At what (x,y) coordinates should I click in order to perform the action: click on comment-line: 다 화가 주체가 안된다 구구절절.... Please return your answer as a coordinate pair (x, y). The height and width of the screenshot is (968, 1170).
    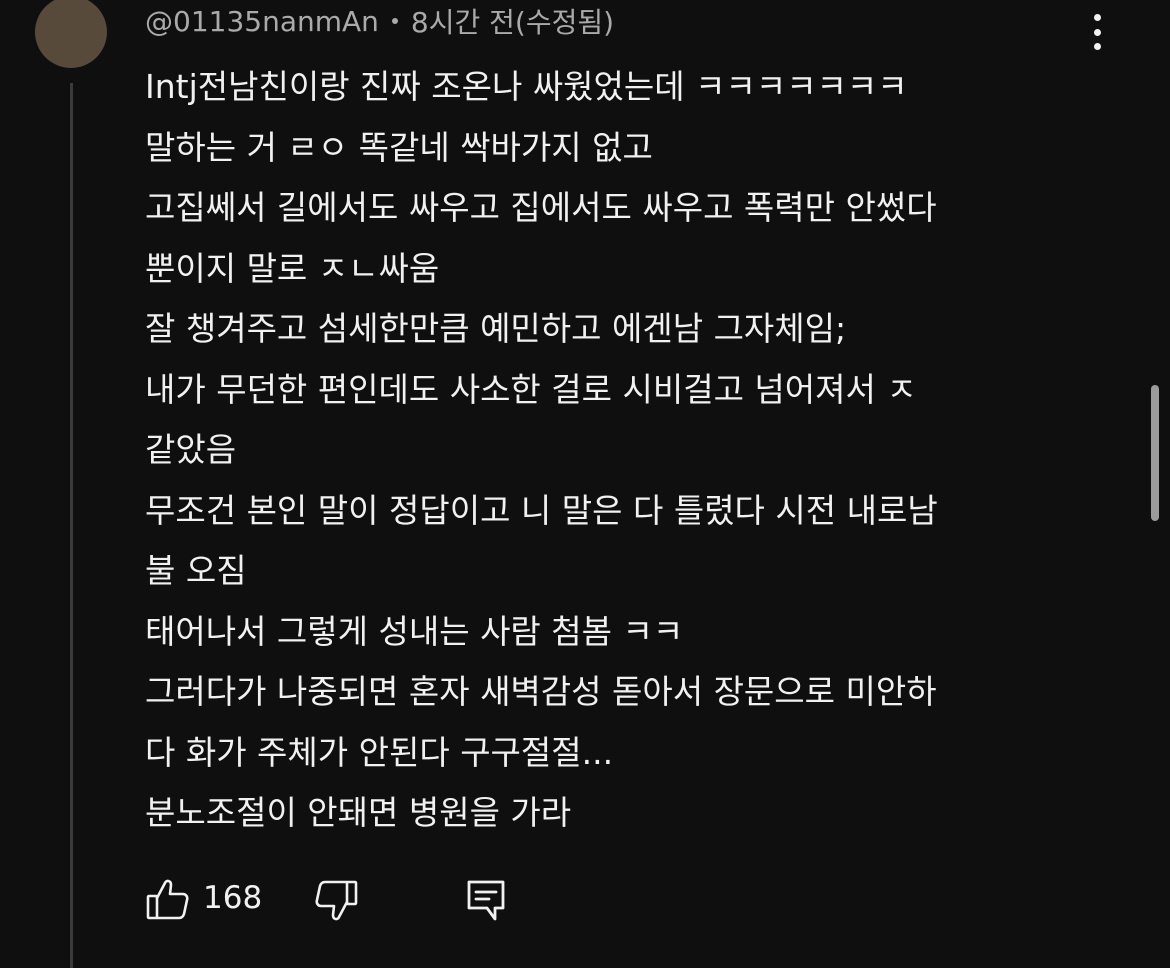
    Looking at the image, I should click on (379, 752).